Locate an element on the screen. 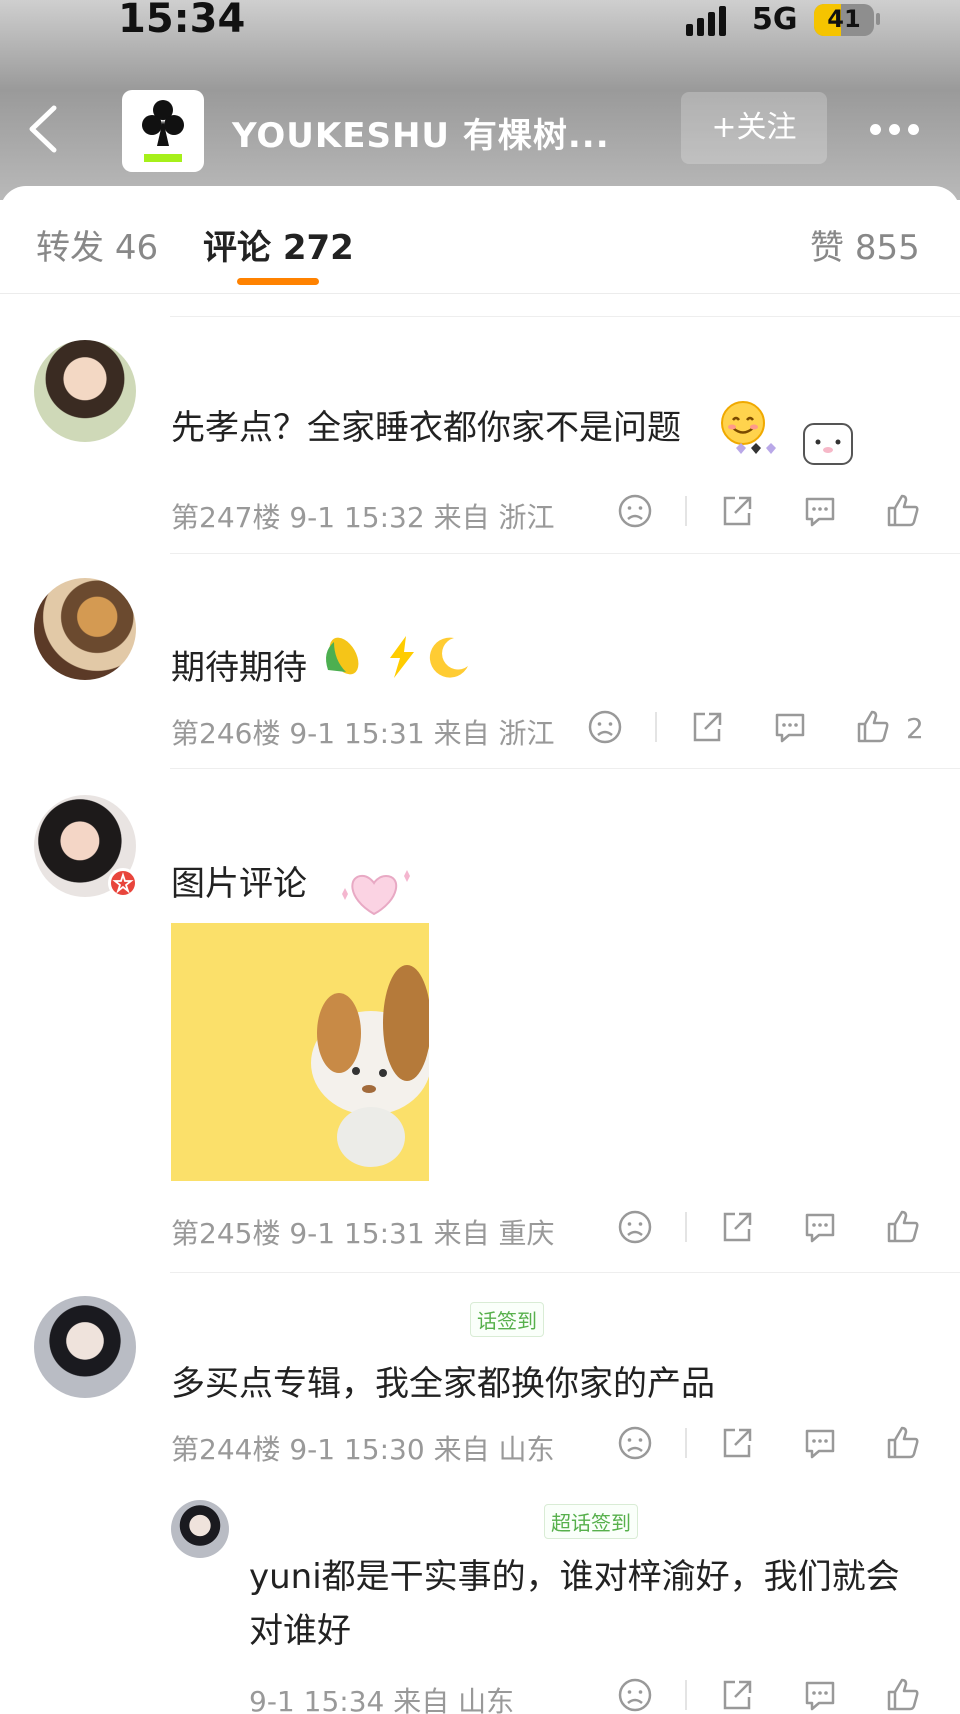  battery-level: 41 is located at coordinates (844, 19).